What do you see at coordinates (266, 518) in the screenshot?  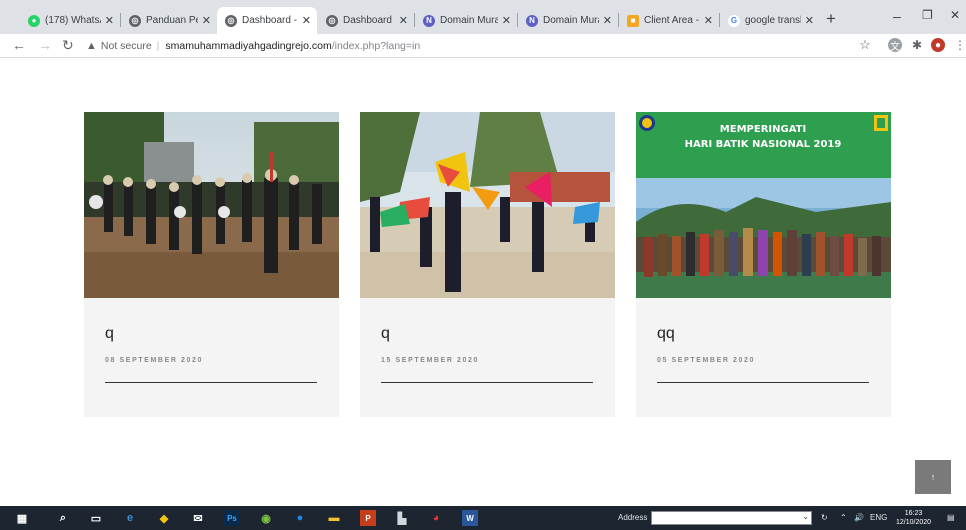 I see `app-icon: ◉` at bounding box center [266, 518].